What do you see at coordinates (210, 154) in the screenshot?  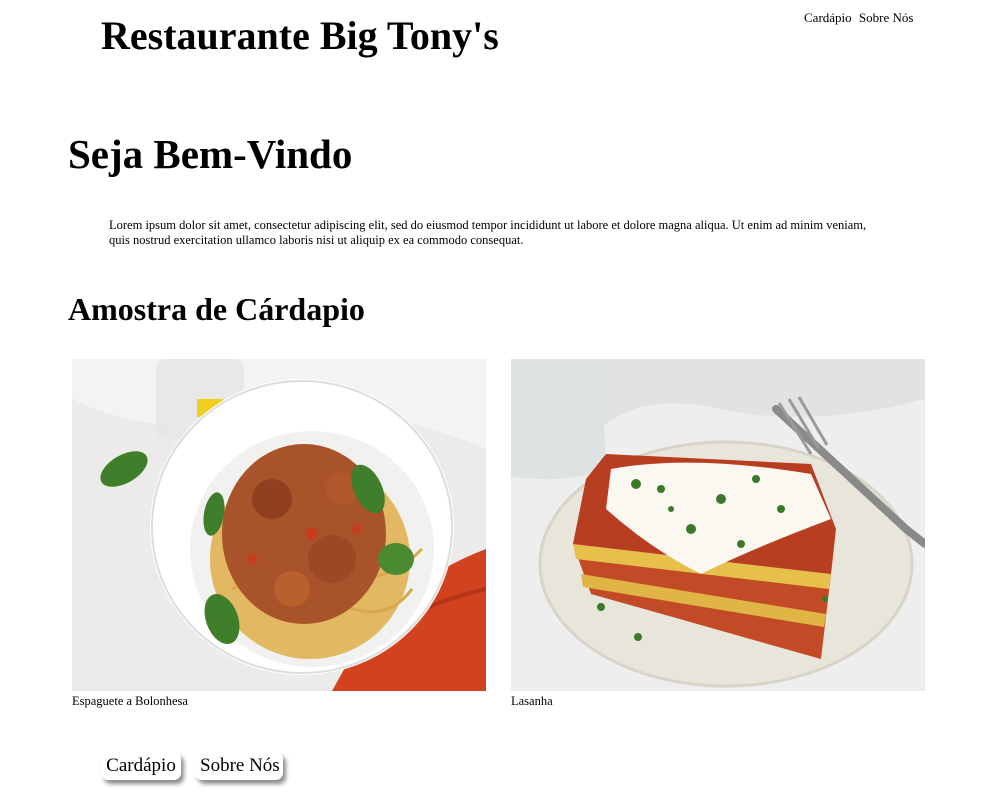 I see `welcome-heading: Seja Bem-Vindo` at bounding box center [210, 154].